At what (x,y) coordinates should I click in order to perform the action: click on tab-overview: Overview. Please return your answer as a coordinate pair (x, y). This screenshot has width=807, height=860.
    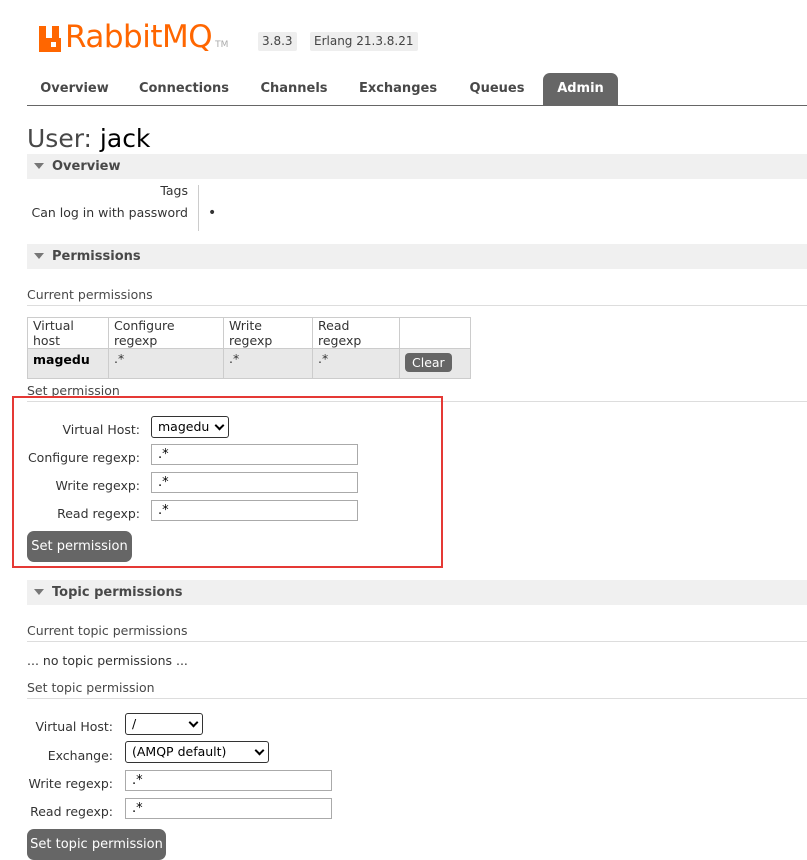
    Looking at the image, I should click on (74, 89).